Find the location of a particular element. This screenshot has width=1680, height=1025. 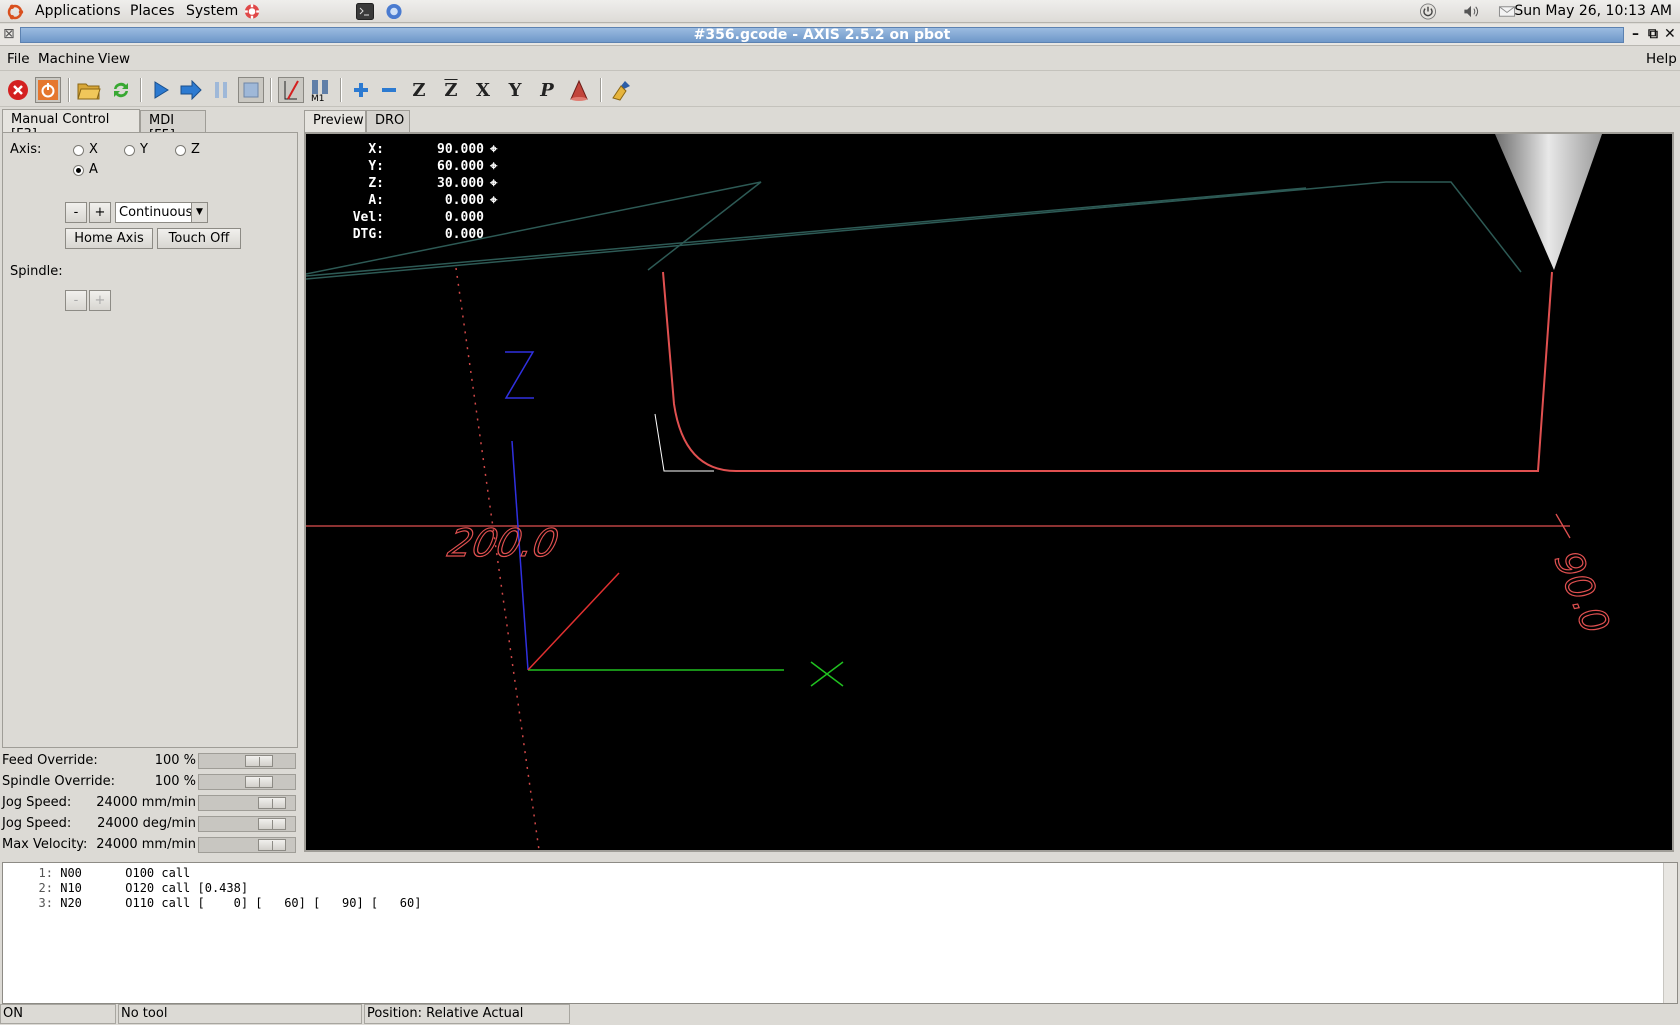

folder-open-icon is located at coordinates (89, 91).